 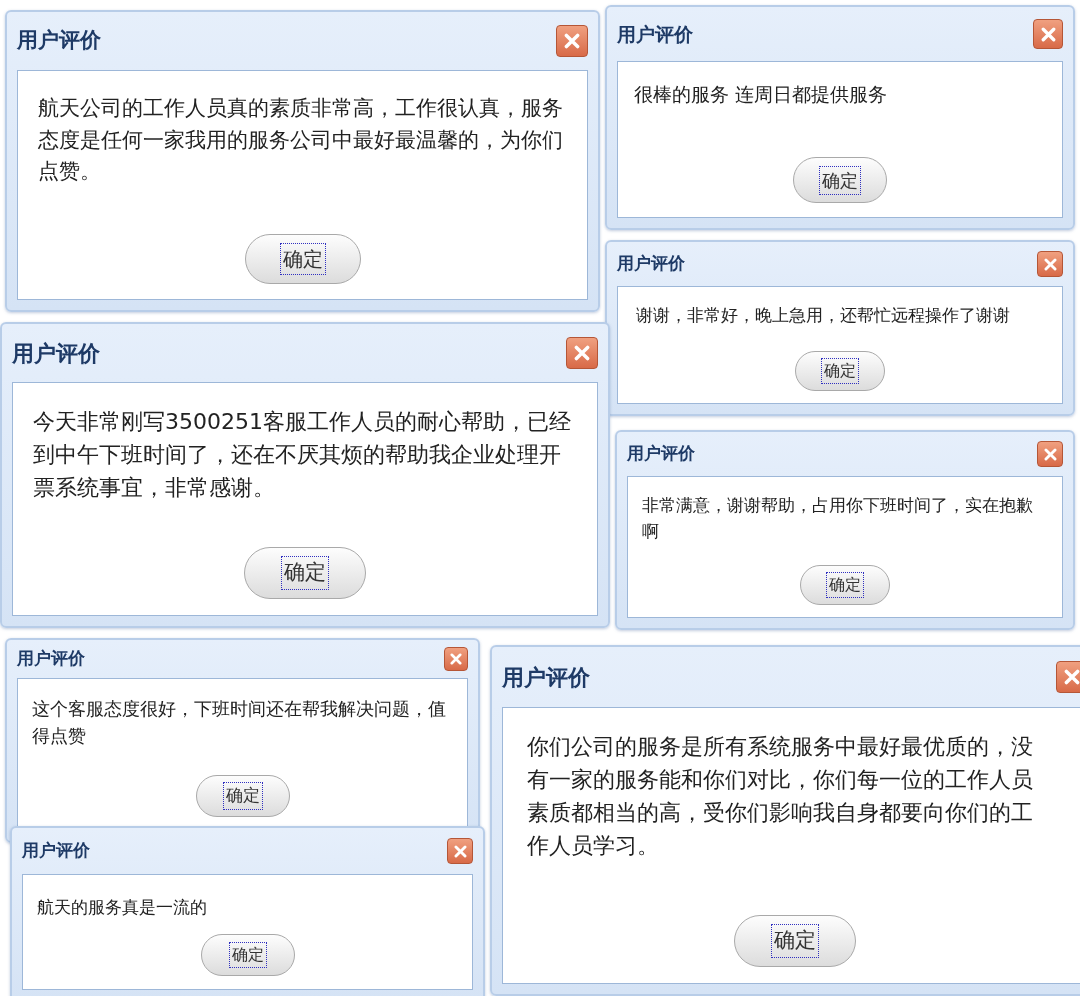 I want to click on review-message: 谢谢，非常好，晚上急用，还帮忙远程操作了谢谢, so click(x=823, y=315).